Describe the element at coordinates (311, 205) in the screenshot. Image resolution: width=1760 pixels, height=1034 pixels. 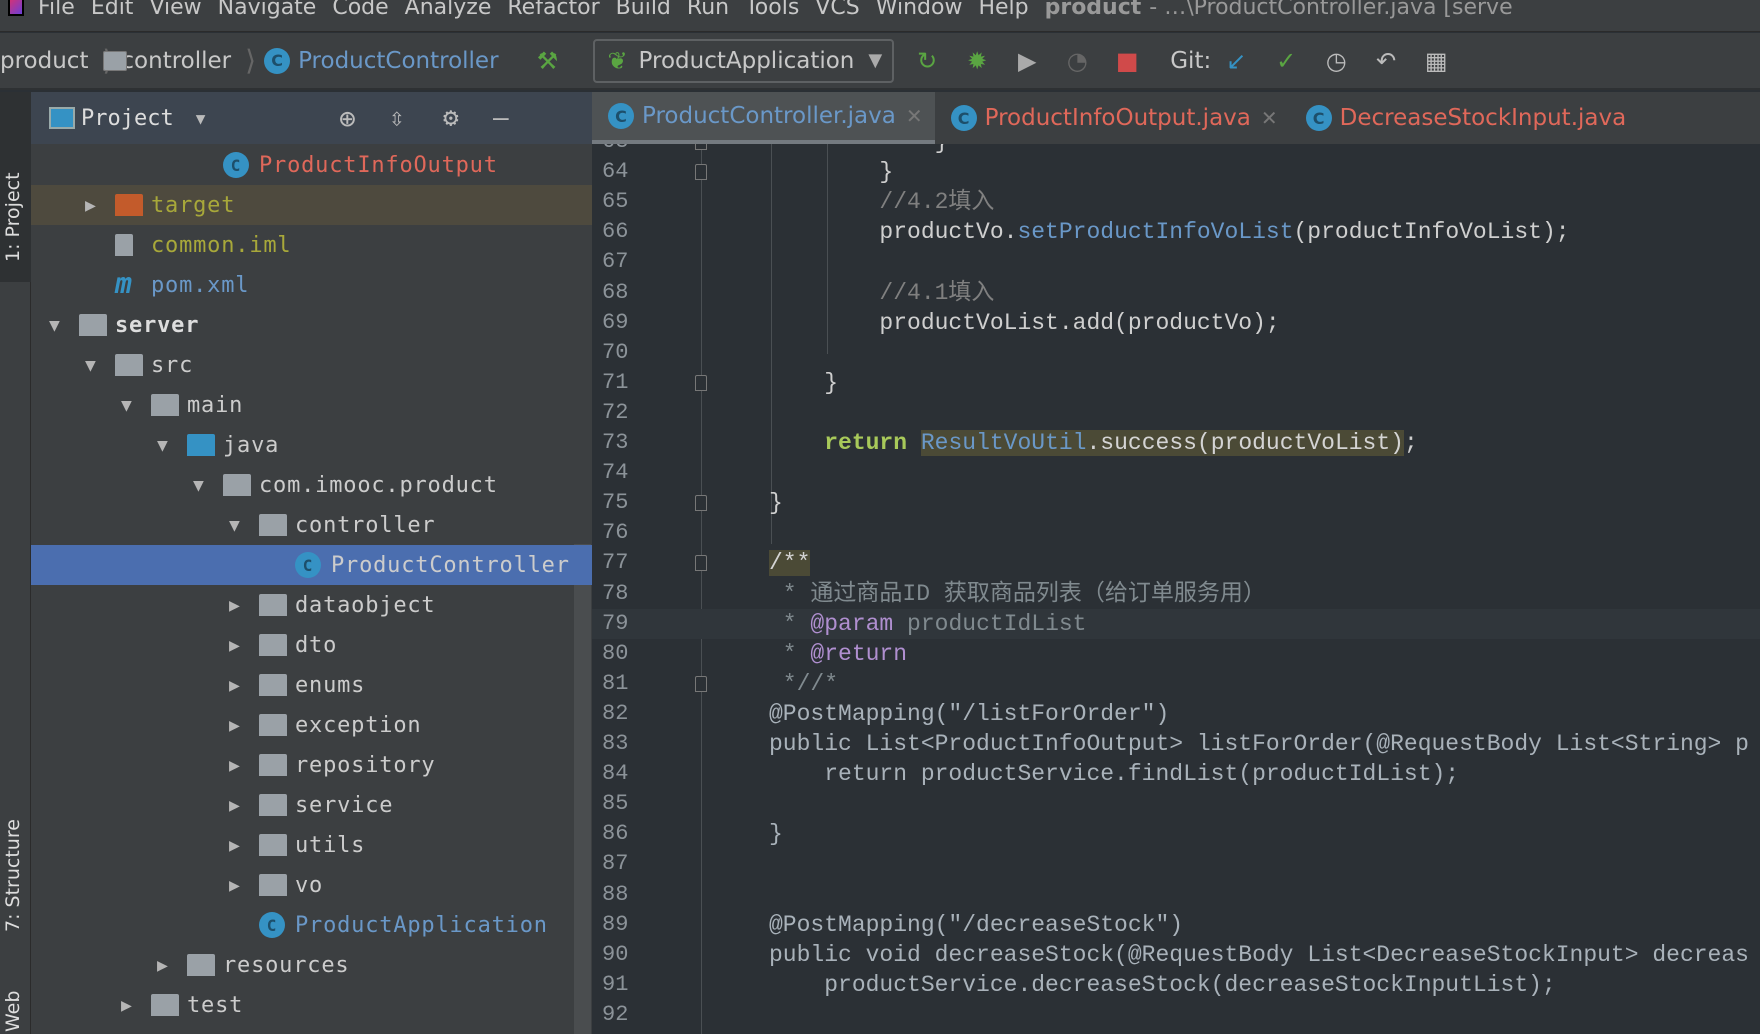
I see `tree-item: ▶ target` at that location.